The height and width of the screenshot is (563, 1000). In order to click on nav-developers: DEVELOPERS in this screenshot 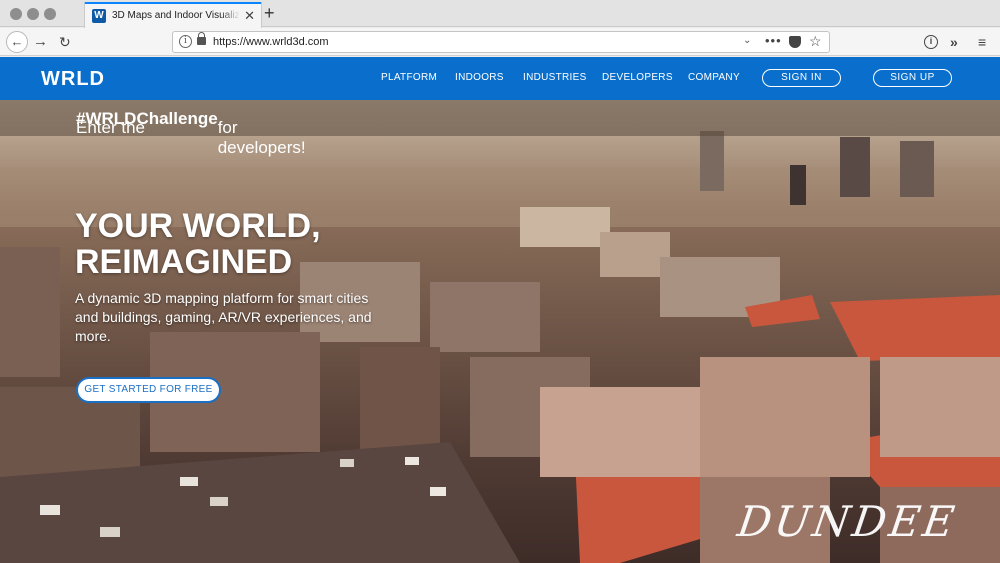, I will do `click(637, 77)`.